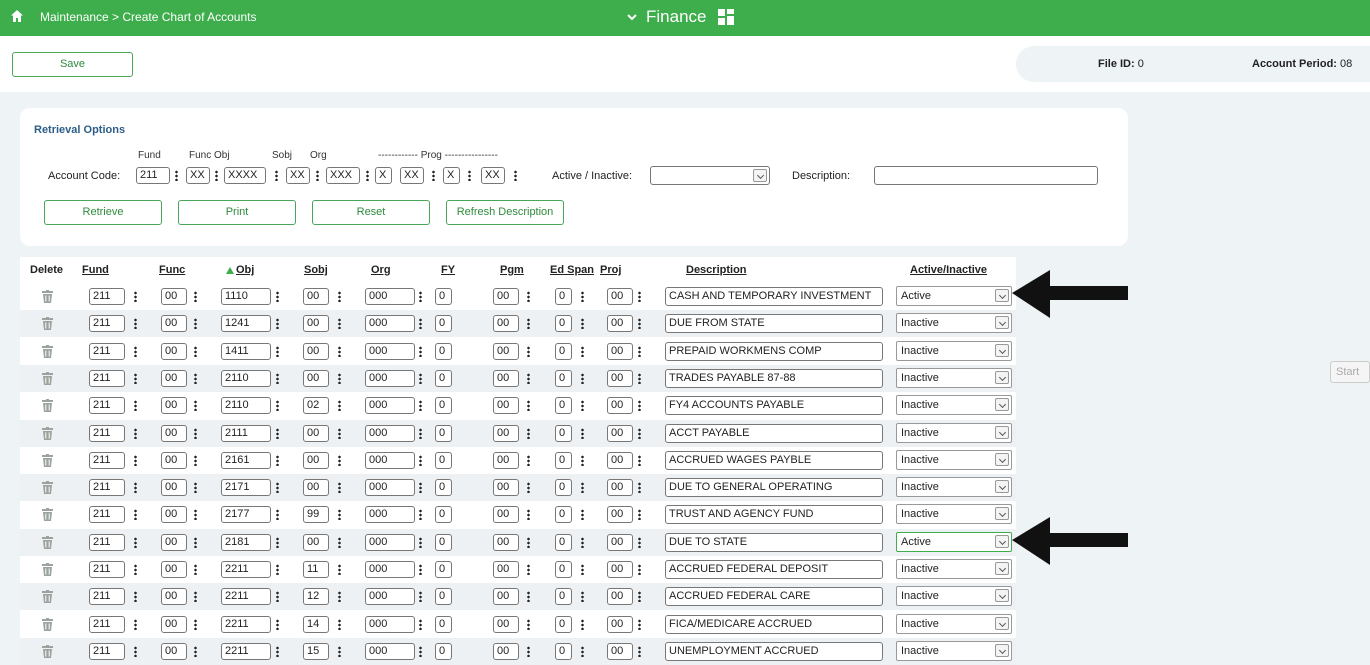 The height and width of the screenshot is (665, 1370). What do you see at coordinates (512, 270) in the screenshot?
I see `col-pgm: Pgm` at bounding box center [512, 270].